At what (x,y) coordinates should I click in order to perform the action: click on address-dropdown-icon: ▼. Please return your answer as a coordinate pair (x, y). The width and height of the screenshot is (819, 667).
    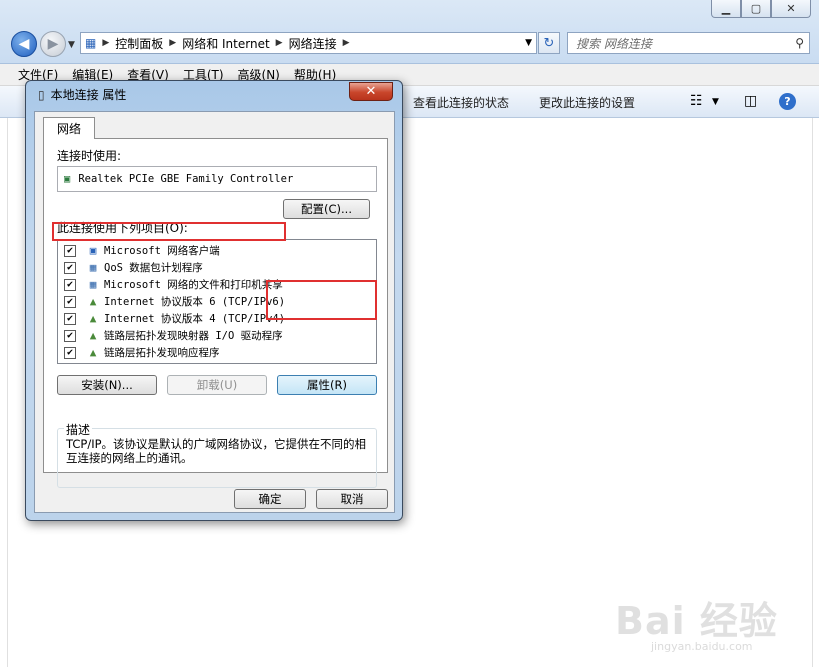
    Looking at the image, I should click on (528, 43).